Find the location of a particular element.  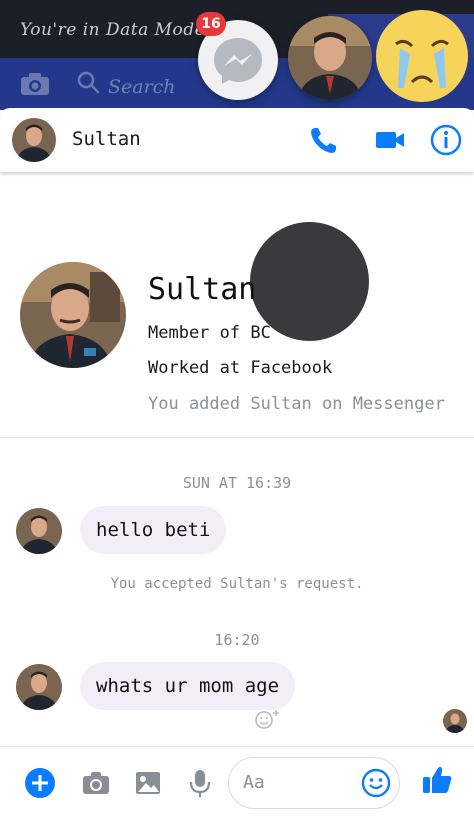

chat-head-crying-emoji is located at coordinates (422, 56).